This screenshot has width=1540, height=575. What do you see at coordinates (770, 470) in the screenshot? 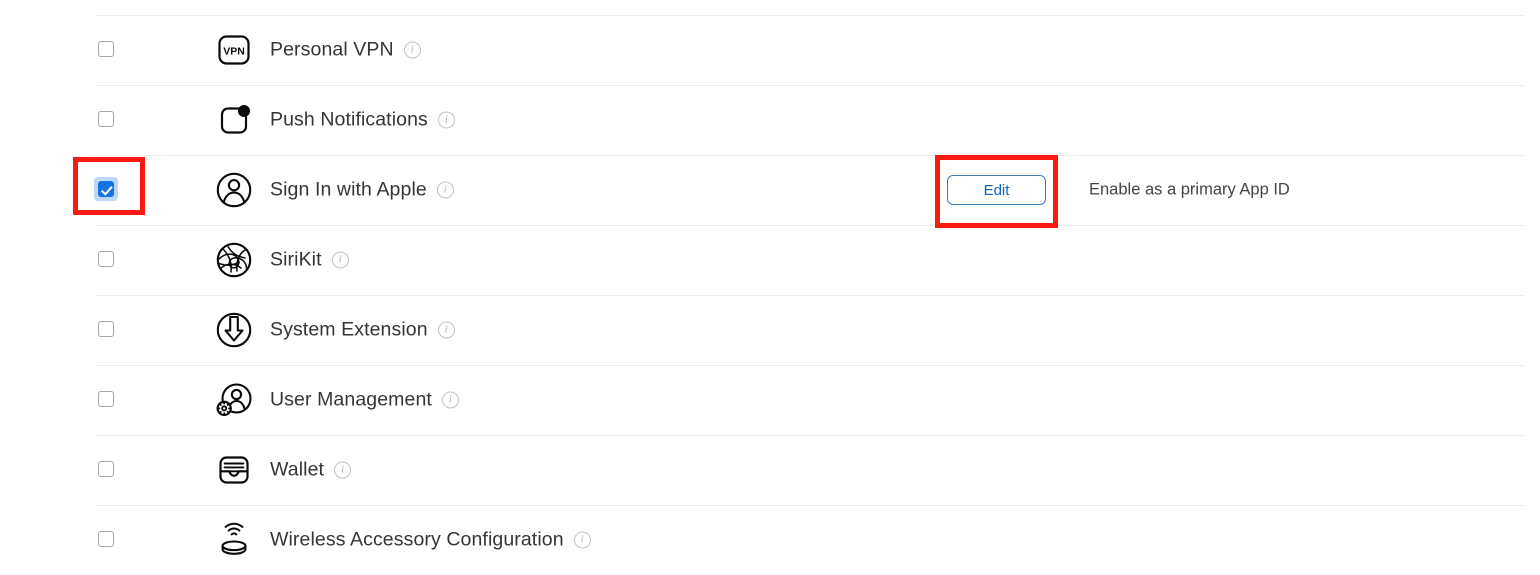
I see `capability-row-wallet: Wallet i` at bounding box center [770, 470].